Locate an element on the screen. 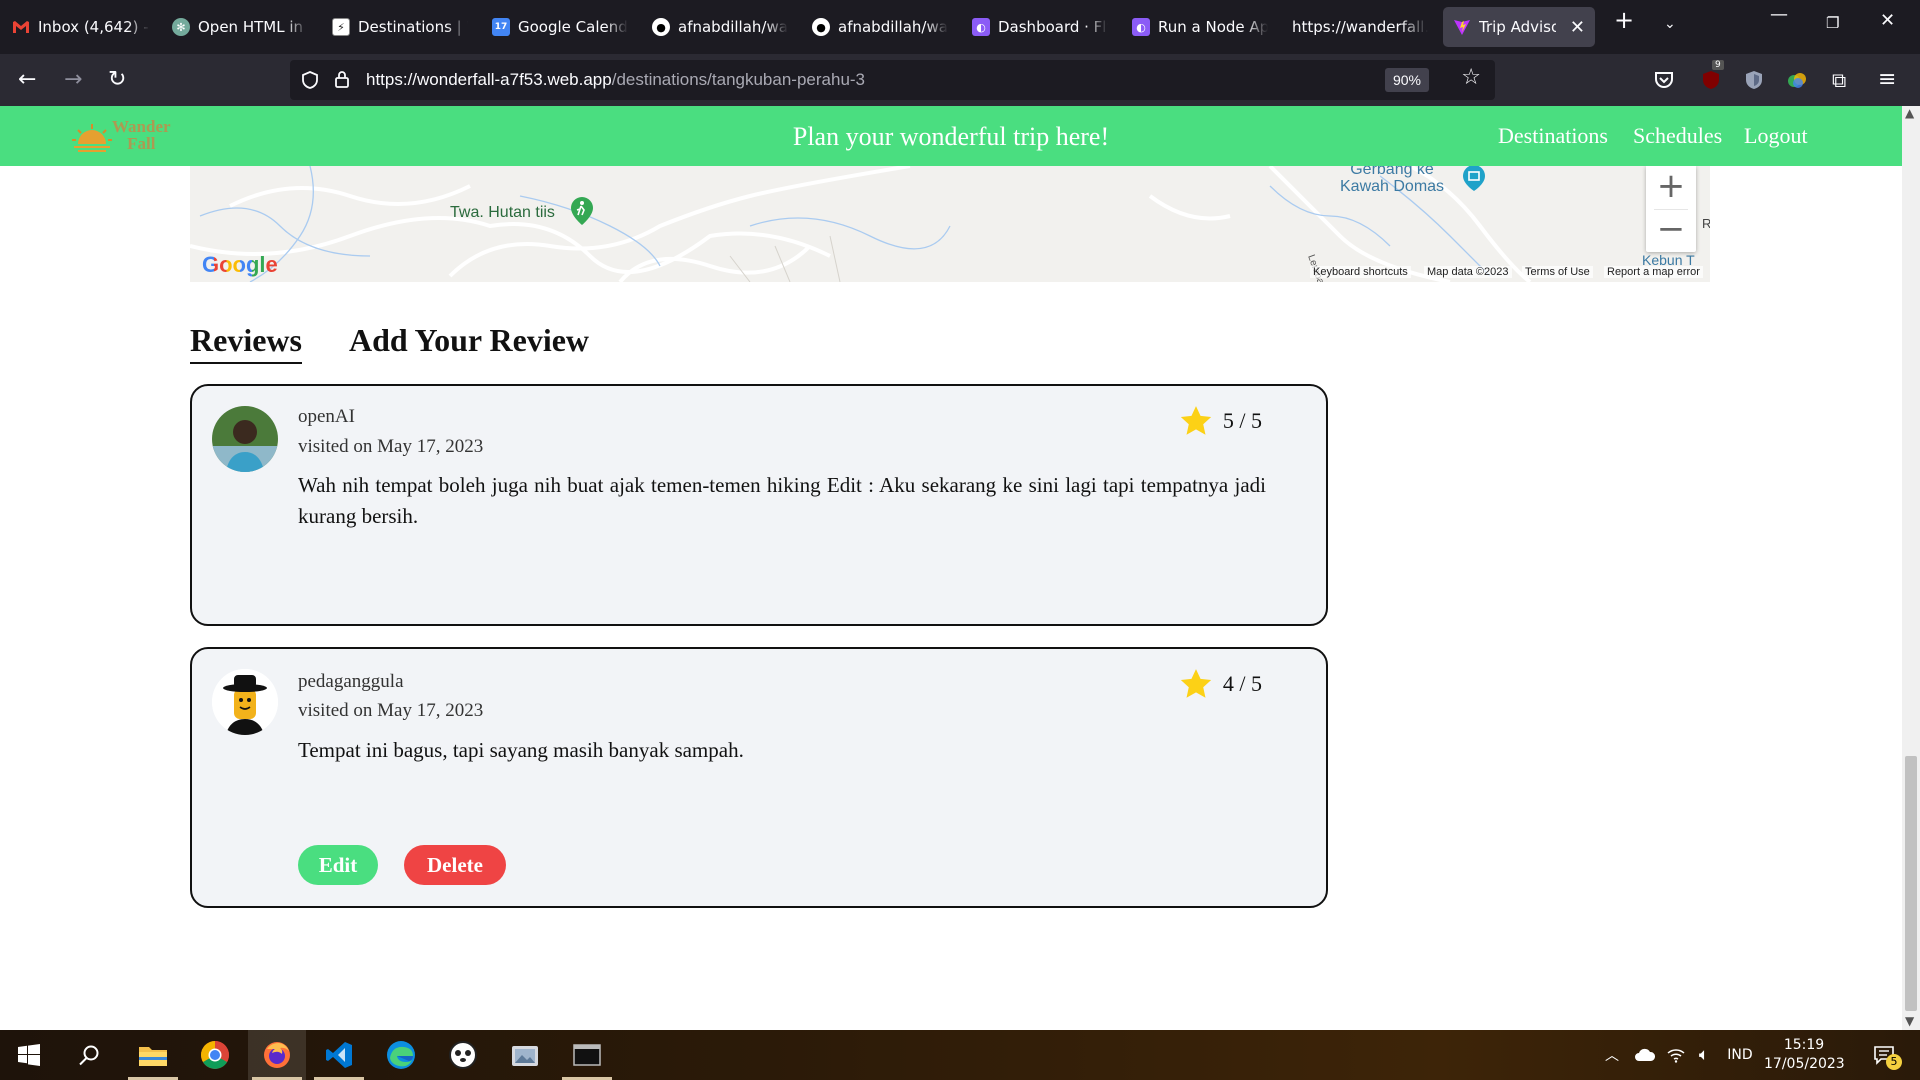  page-scrollbar: ▲ ▼ is located at coordinates (1911, 568).